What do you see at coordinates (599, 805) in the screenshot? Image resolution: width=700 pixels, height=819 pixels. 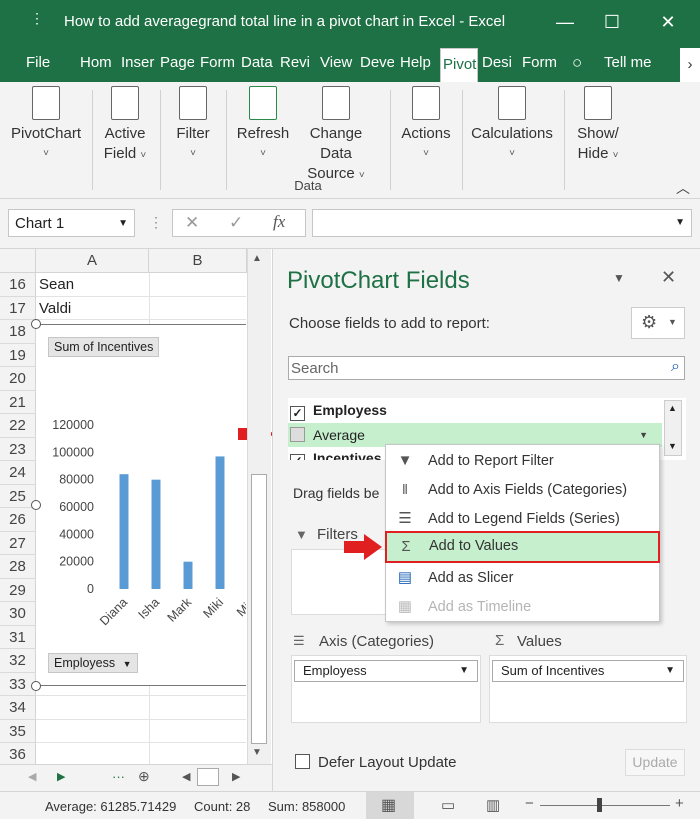 I see `zoom-slider-thumb` at bounding box center [599, 805].